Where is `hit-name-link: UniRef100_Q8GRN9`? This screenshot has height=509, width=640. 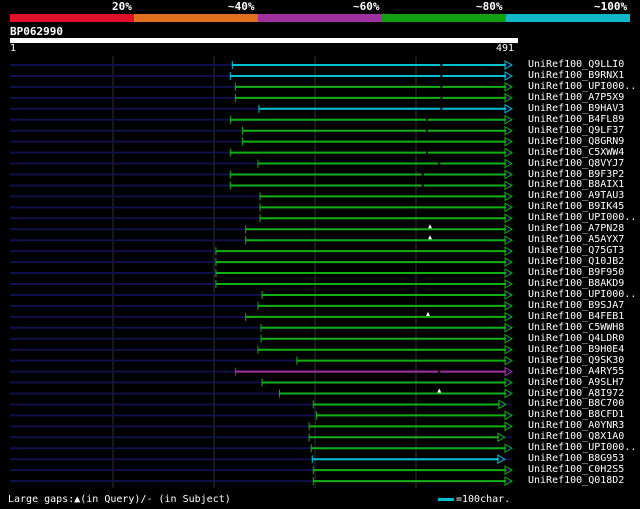
hit-name-link: UniRef100_Q8GRN9 is located at coordinates (576, 141).